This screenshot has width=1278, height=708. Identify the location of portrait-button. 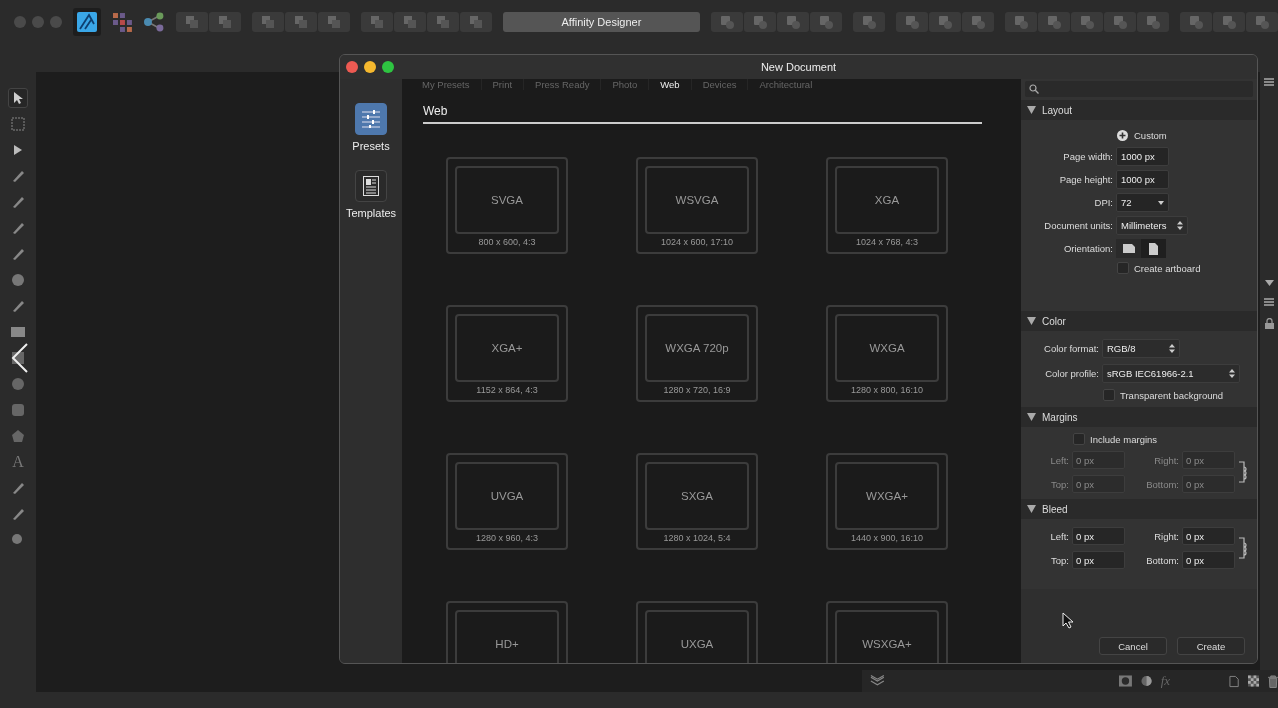
(1153, 248).